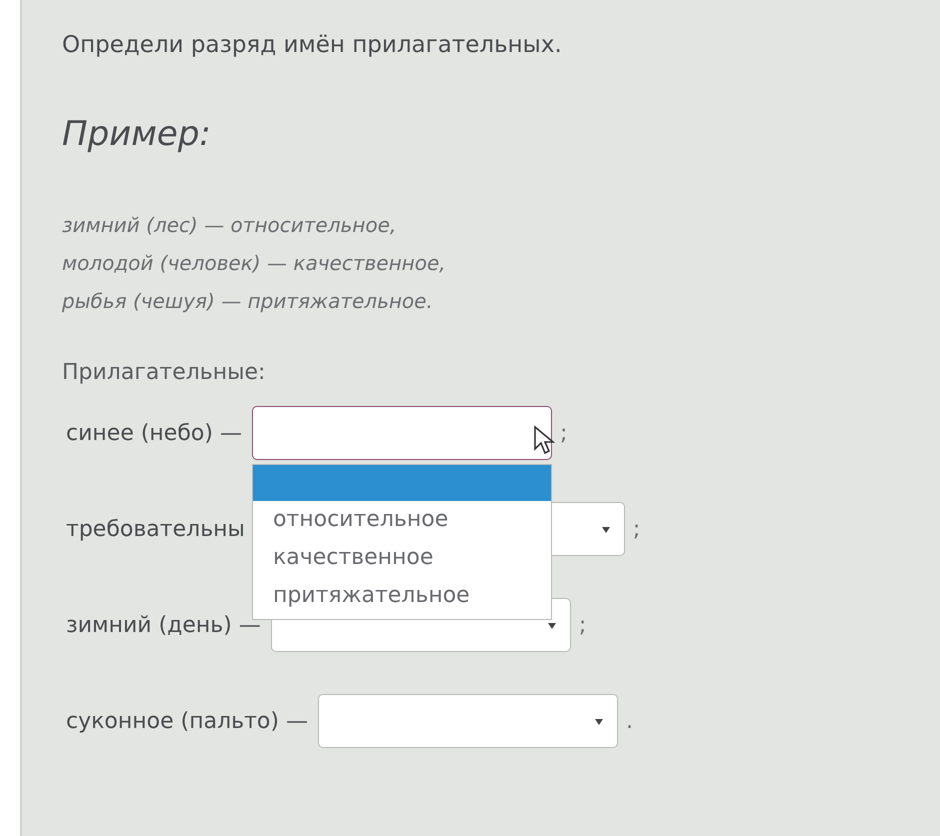 The image size is (940, 836). What do you see at coordinates (543, 440) in the screenshot?
I see `cursor-icon` at bounding box center [543, 440].